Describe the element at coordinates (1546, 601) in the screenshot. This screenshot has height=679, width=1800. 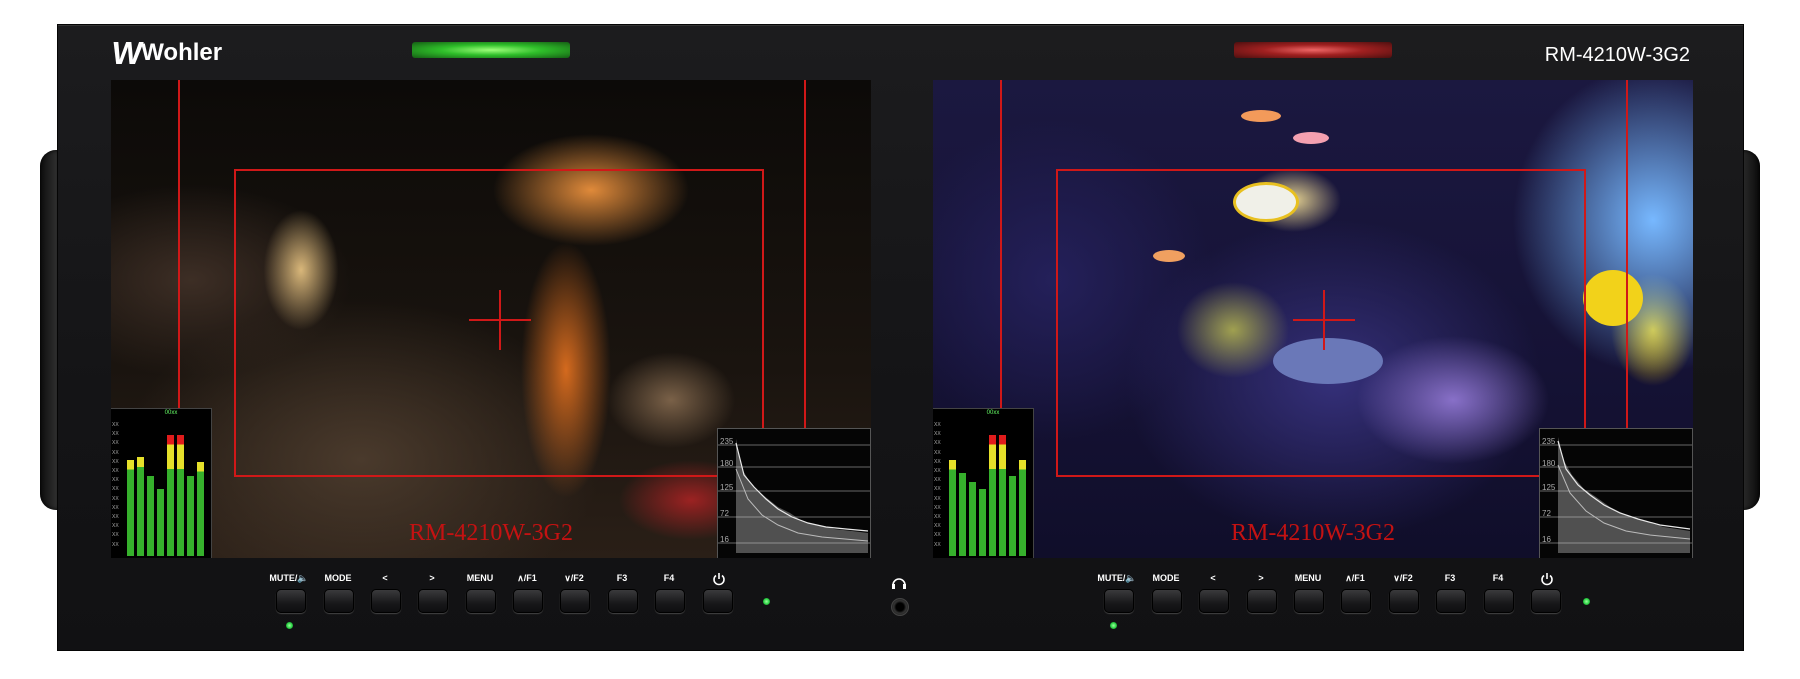
I see `power-button-right` at that location.